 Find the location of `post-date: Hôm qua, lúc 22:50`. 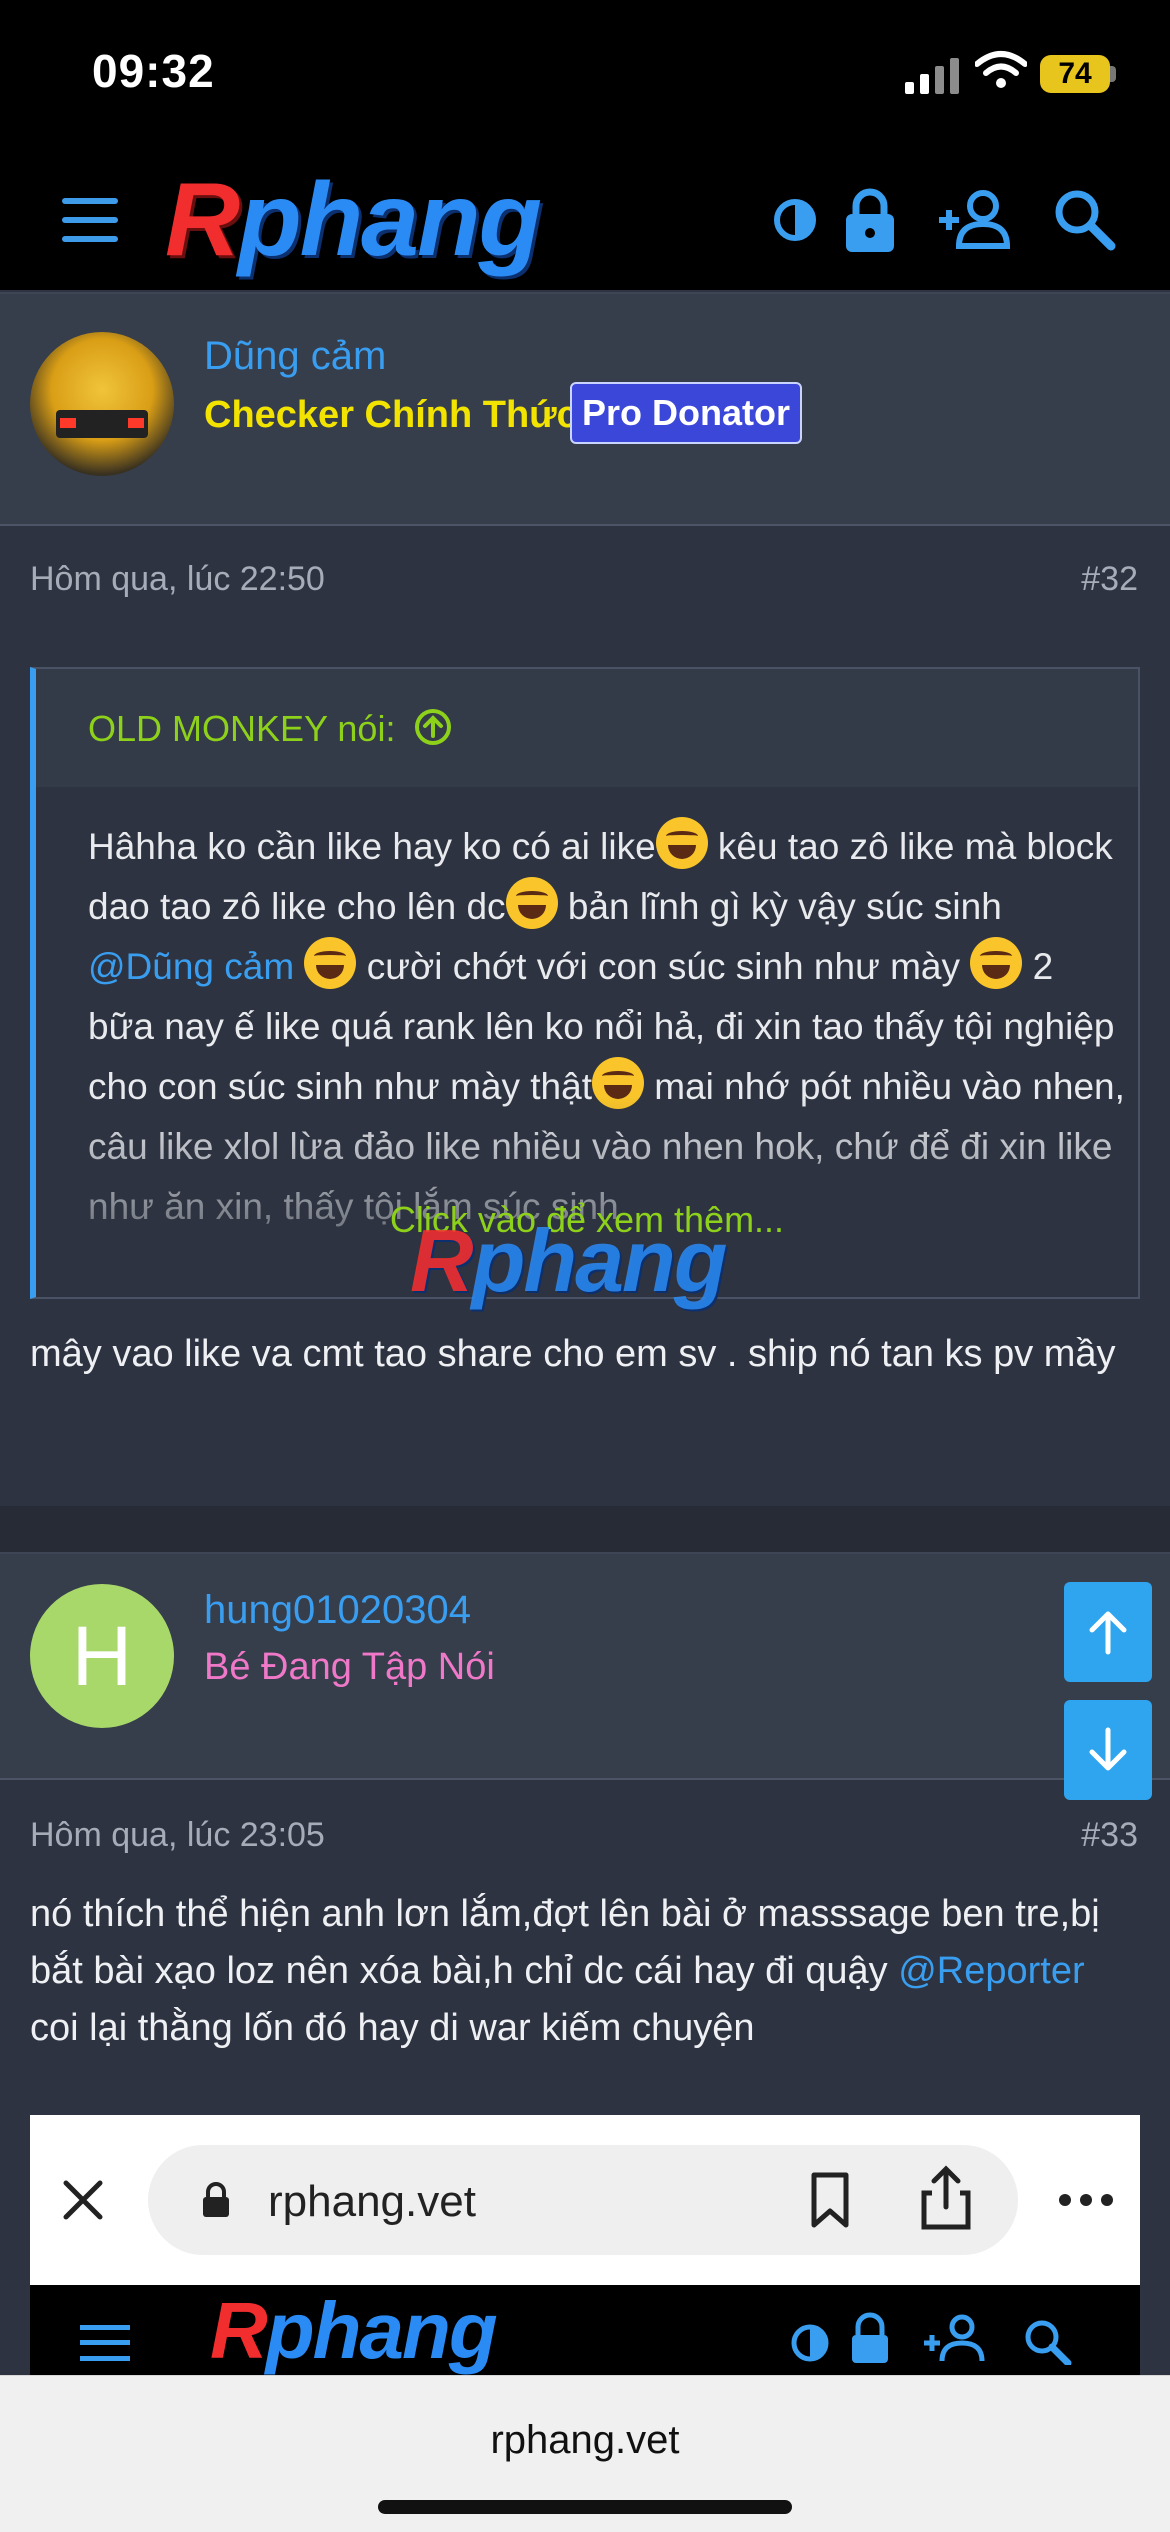

post-date: Hôm qua, lúc 22:50 is located at coordinates (177, 579).